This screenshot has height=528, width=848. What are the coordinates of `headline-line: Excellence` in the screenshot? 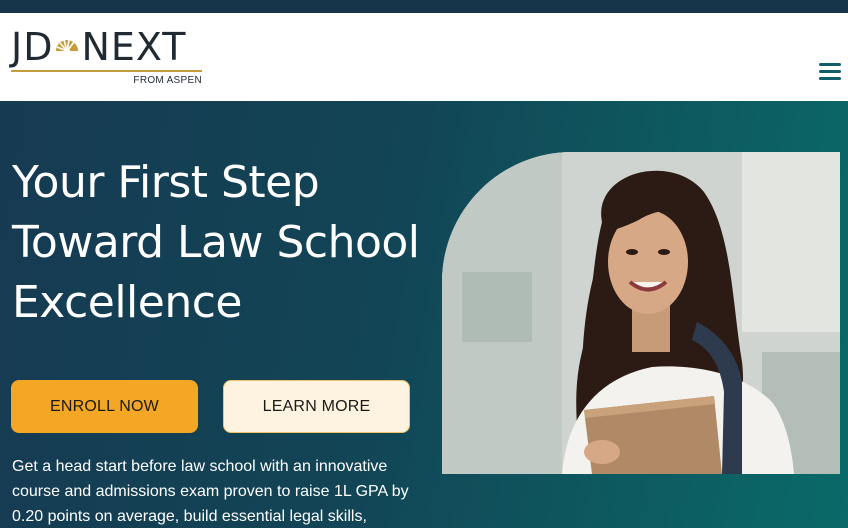 It's located at (127, 302).